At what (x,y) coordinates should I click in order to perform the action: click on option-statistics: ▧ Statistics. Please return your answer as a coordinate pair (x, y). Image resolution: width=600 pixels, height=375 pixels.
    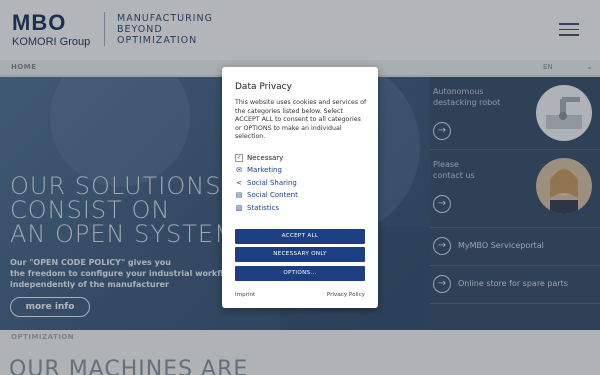
    Looking at the image, I should click on (300, 208).